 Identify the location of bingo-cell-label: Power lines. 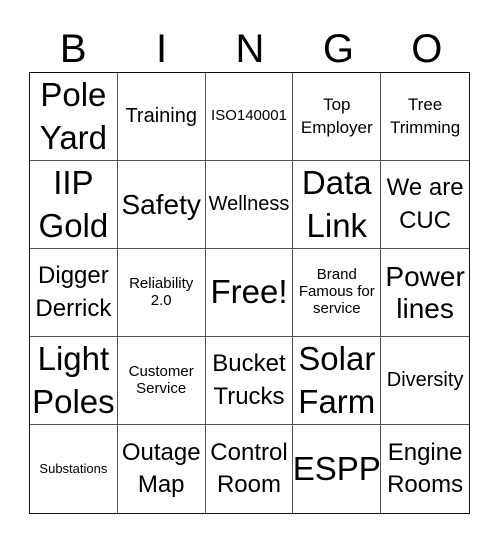
(425, 292).